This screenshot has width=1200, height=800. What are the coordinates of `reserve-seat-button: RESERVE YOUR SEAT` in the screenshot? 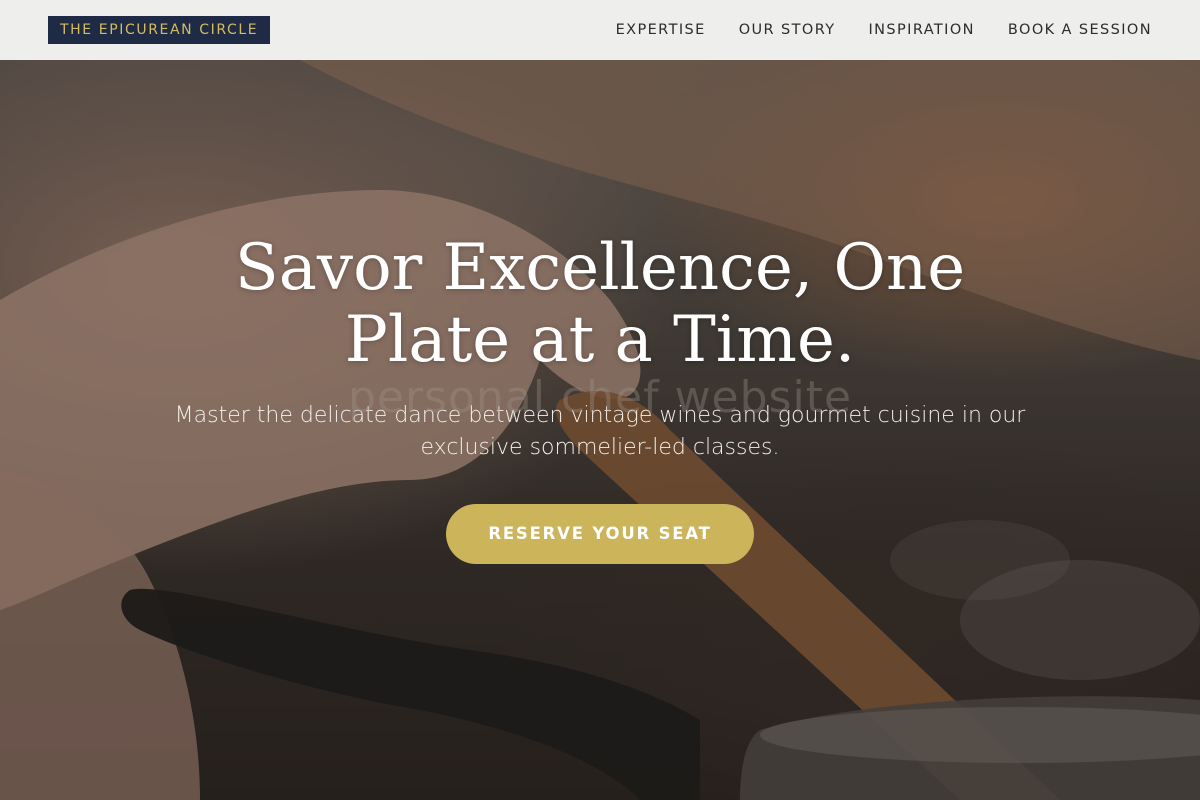 It's located at (600, 534).